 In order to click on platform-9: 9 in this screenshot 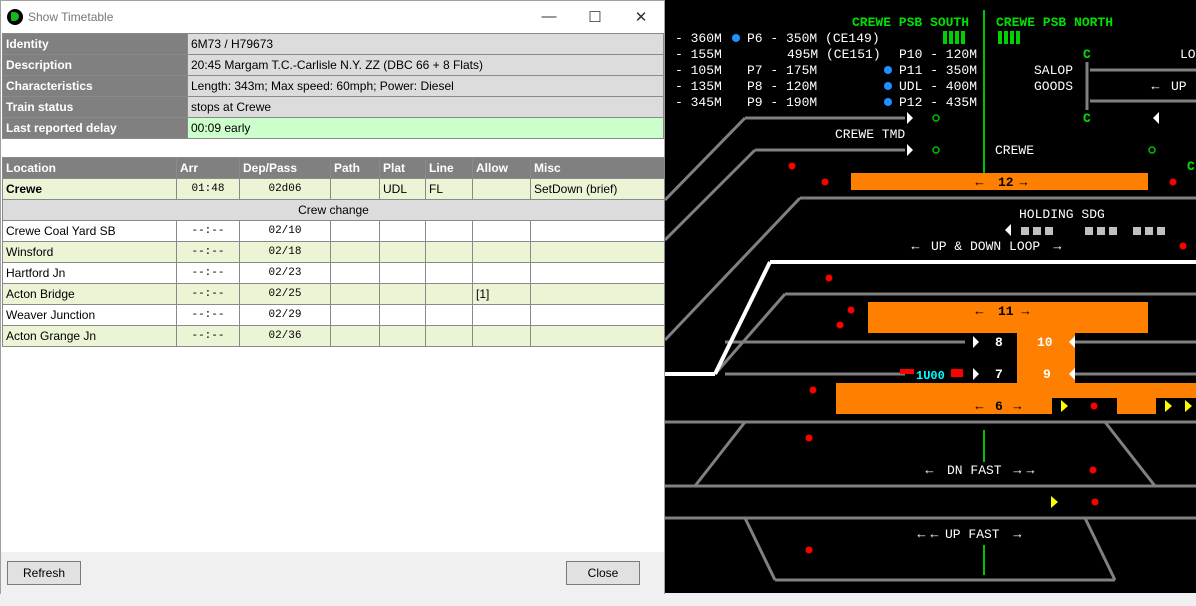, I will do `click(1047, 374)`.